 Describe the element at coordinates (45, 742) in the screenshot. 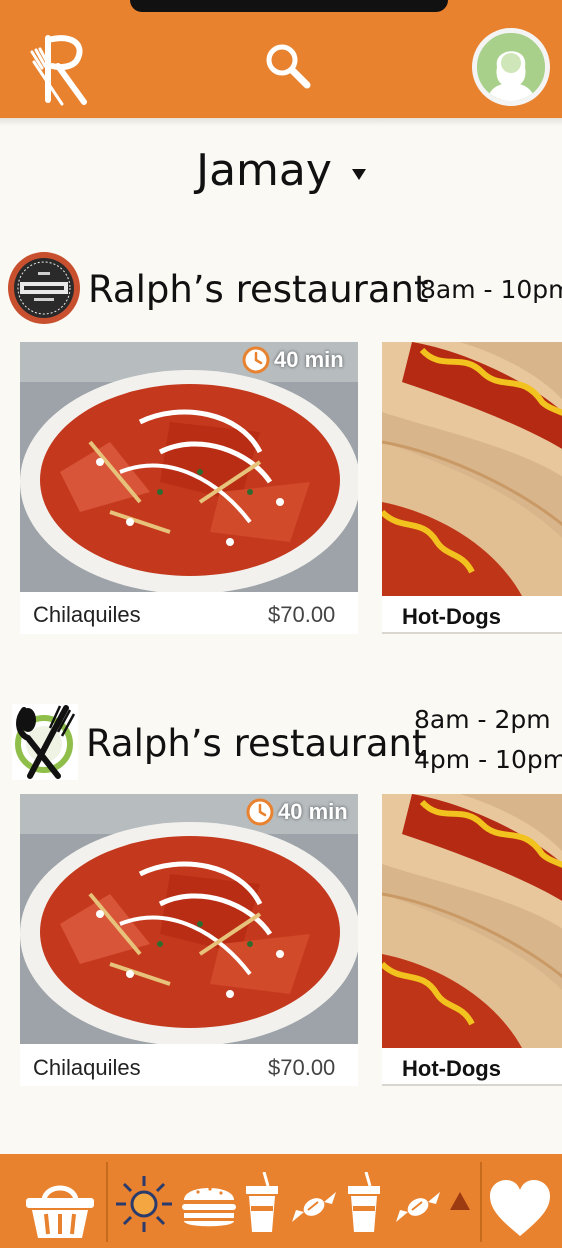

I see `fork-knife-circle-icon` at that location.